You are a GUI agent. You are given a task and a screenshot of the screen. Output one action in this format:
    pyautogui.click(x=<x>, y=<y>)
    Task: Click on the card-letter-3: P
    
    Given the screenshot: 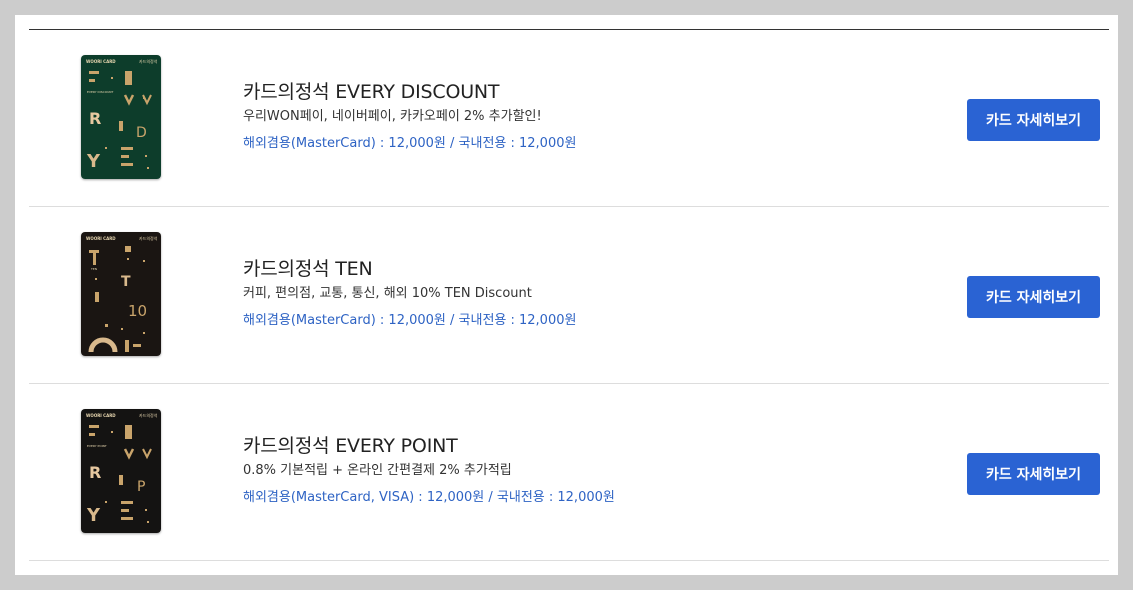 What is the action you would take?
    pyautogui.click(x=141, y=487)
    